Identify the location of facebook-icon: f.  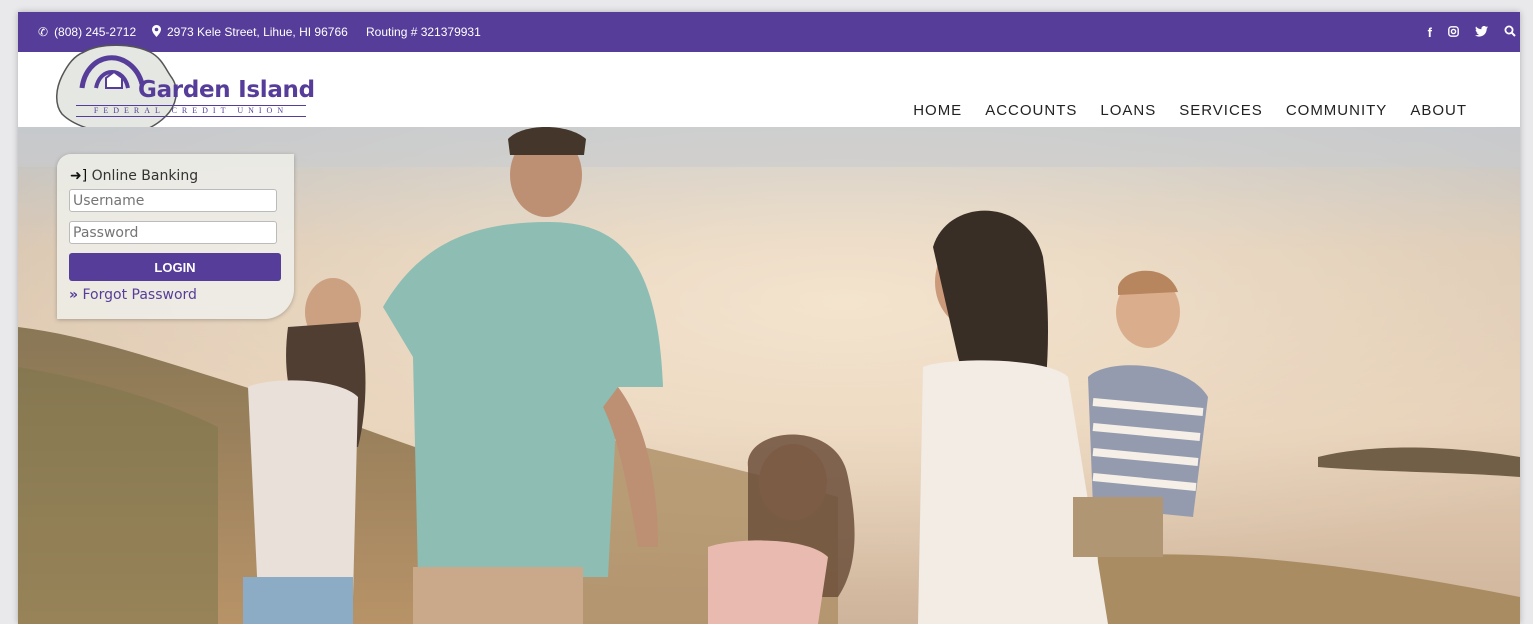
(1430, 32).